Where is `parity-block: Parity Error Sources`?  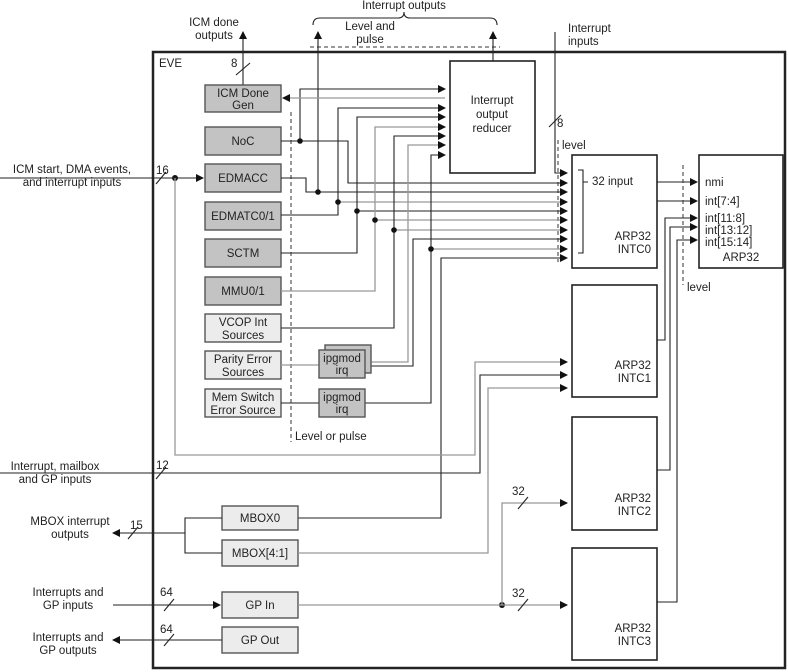 parity-block: Parity Error Sources is located at coordinates (243, 365).